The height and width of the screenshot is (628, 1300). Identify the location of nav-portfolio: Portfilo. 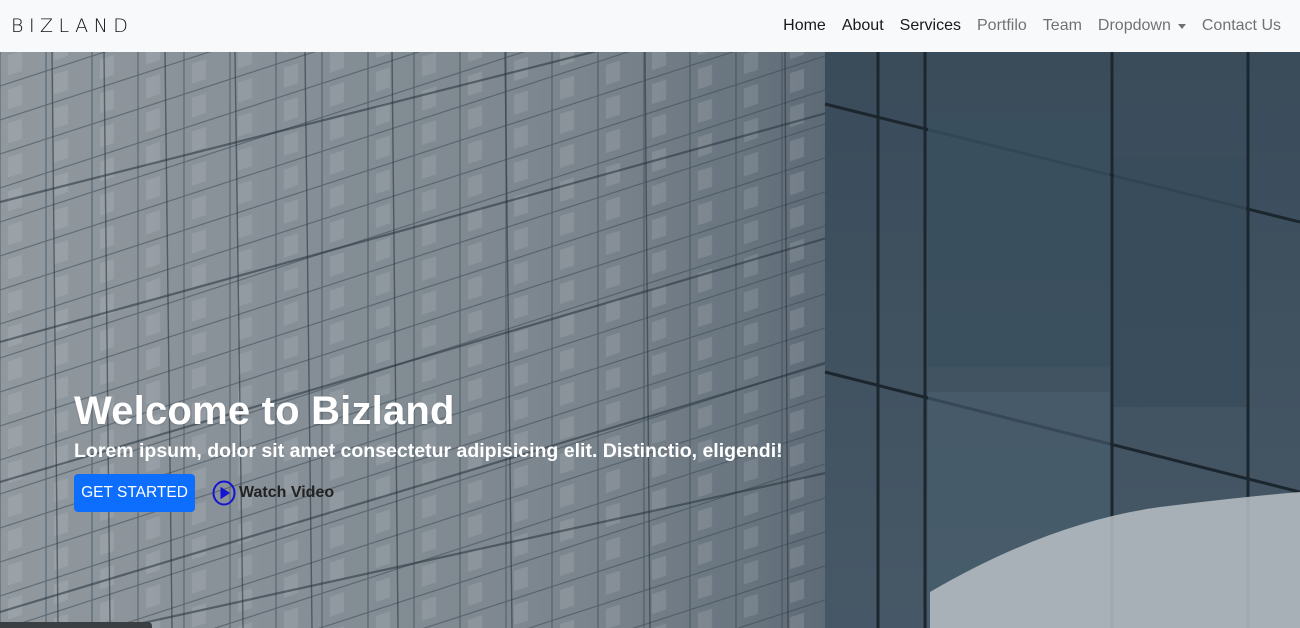
(1002, 26).